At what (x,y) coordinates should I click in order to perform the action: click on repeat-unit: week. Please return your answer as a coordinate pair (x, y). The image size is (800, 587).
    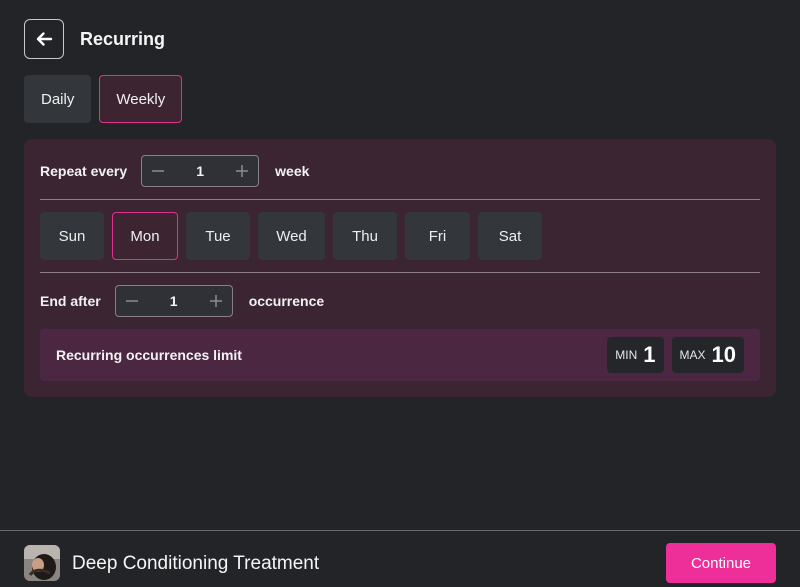
    Looking at the image, I should click on (292, 171).